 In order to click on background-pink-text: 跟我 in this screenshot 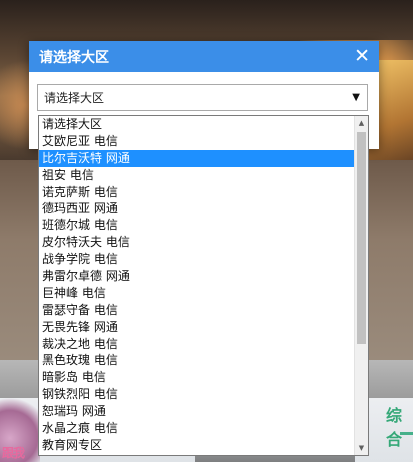, I will do `click(13, 453)`.